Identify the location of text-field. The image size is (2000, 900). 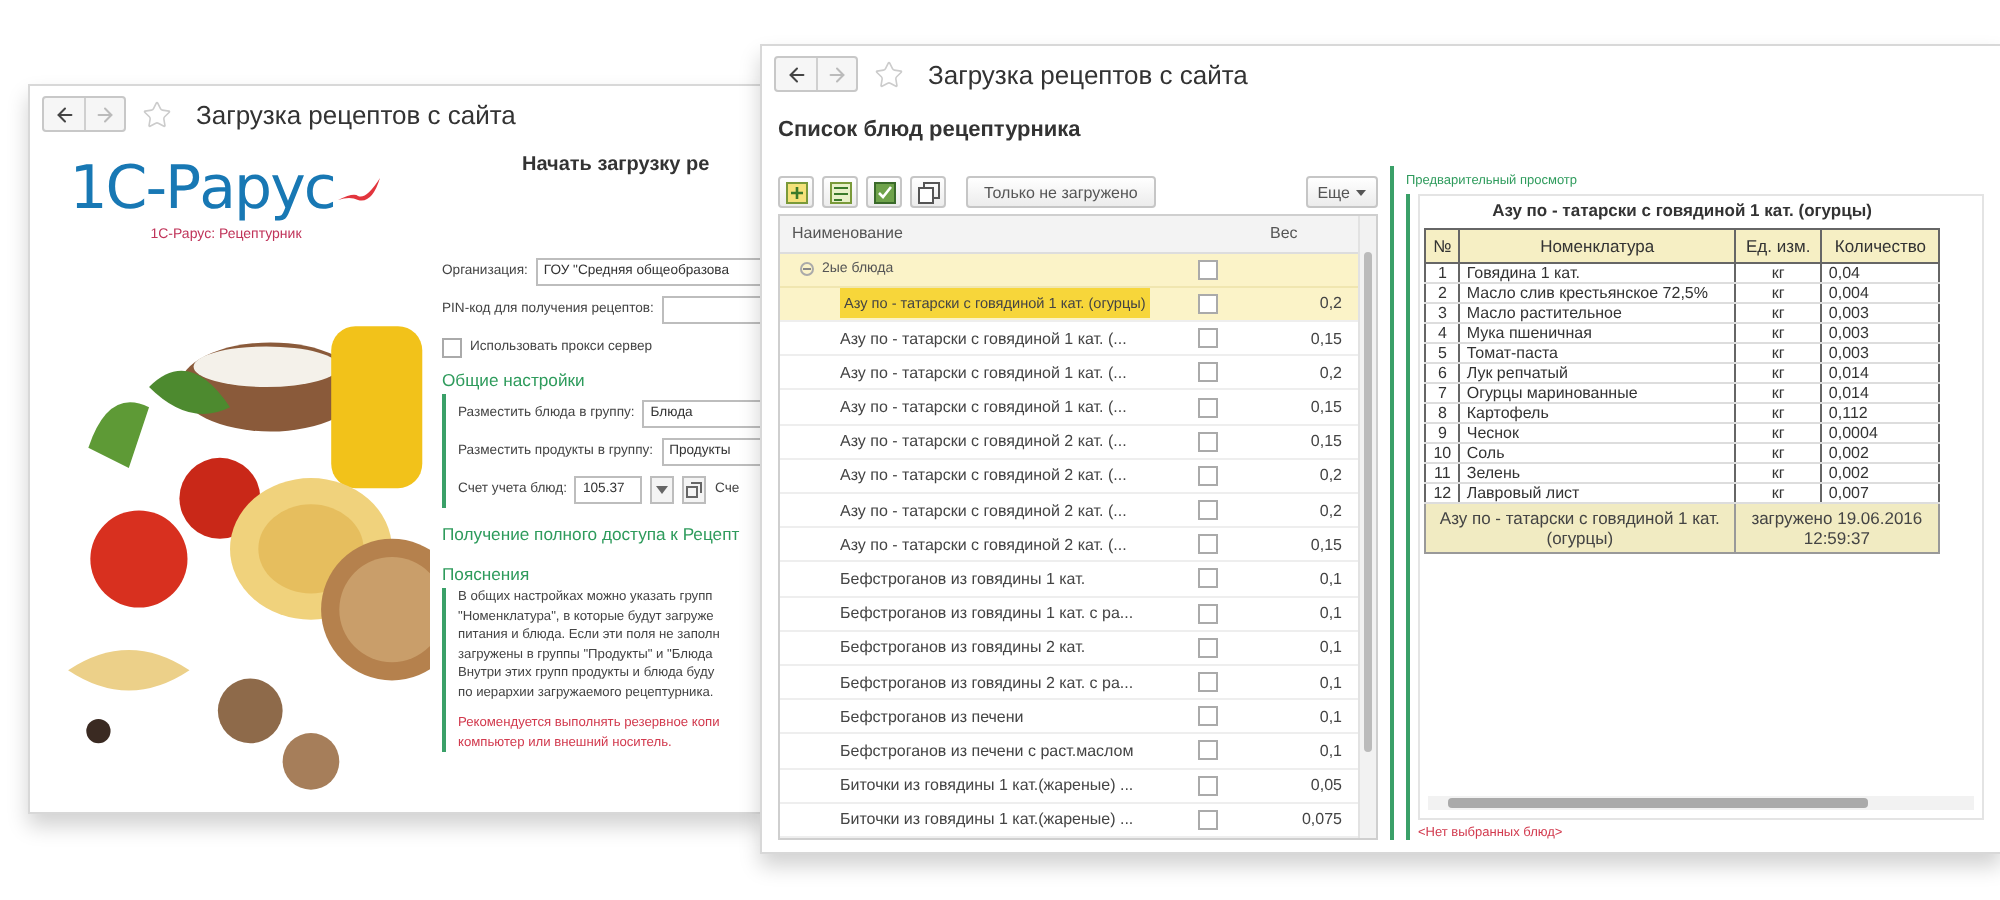
(711, 309).